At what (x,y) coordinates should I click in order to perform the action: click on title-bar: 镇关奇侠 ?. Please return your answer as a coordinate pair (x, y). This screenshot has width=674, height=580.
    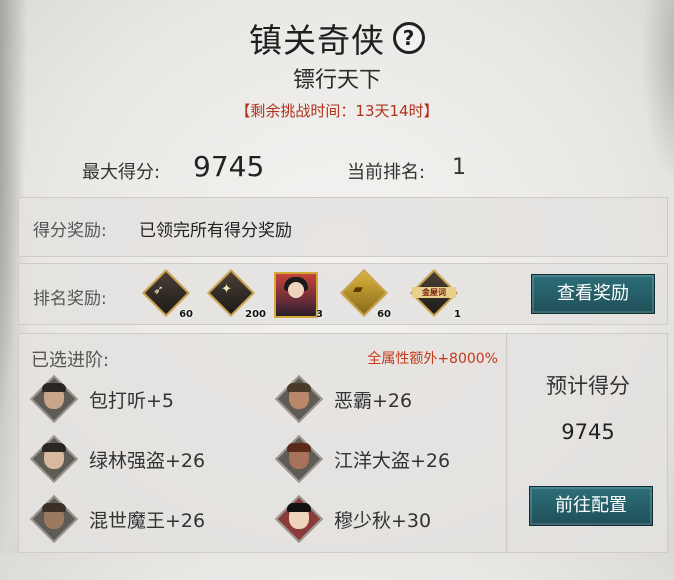
    Looking at the image, I should click on (337, 38).